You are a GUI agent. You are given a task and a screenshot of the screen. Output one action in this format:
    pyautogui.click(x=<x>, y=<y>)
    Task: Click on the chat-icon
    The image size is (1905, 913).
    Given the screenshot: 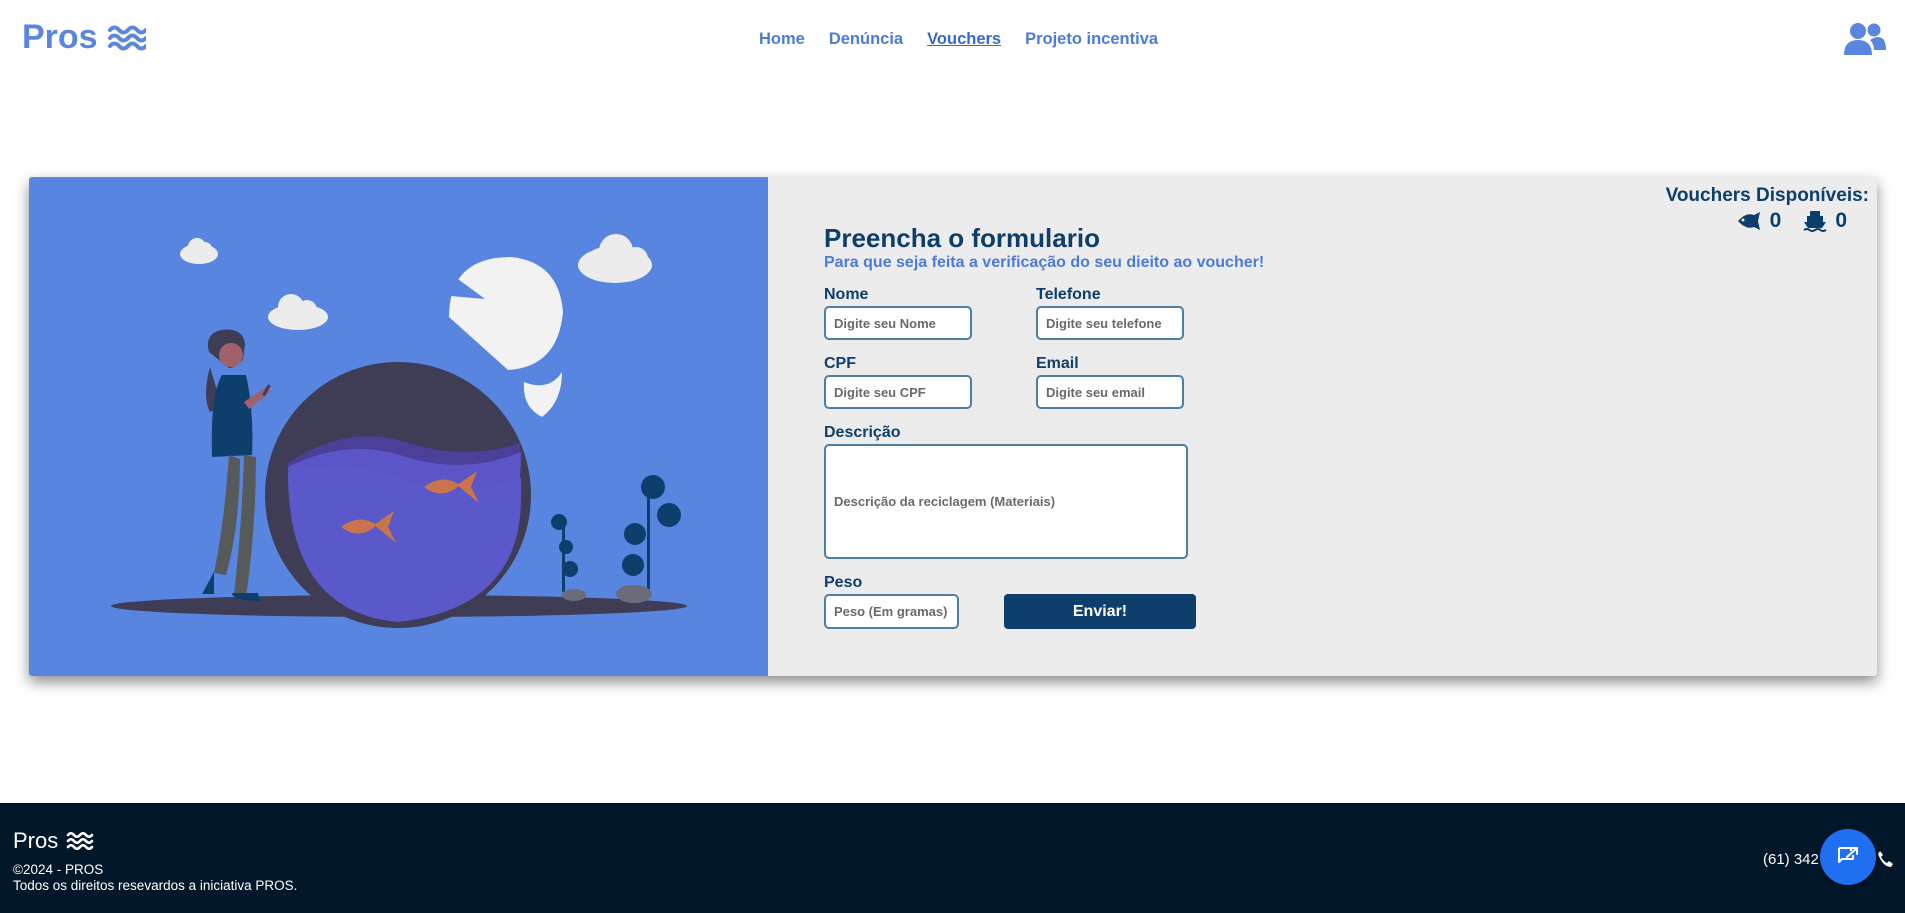 What is the action you would take?
    pyautogui.click(x=1848, y=855)
    